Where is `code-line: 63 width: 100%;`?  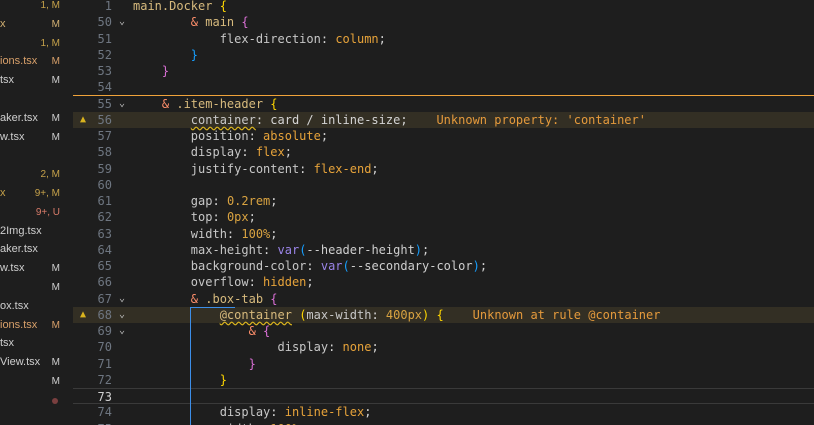
code-line: 63 width: 100%; is located at coordinates (443, 234).